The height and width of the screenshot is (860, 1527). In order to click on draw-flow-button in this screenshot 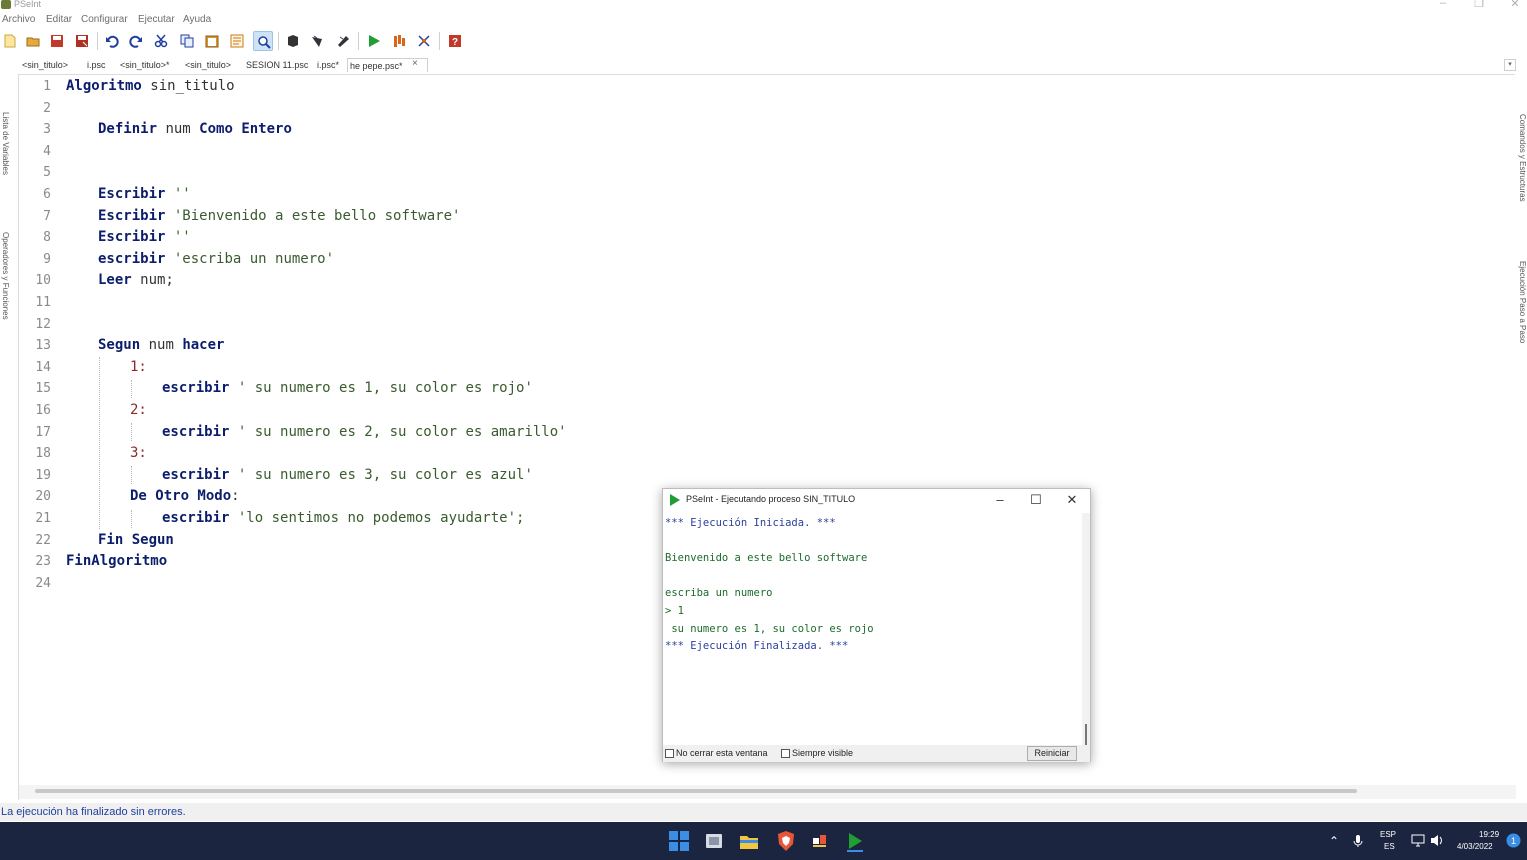, I will do `click(424, 41)`.